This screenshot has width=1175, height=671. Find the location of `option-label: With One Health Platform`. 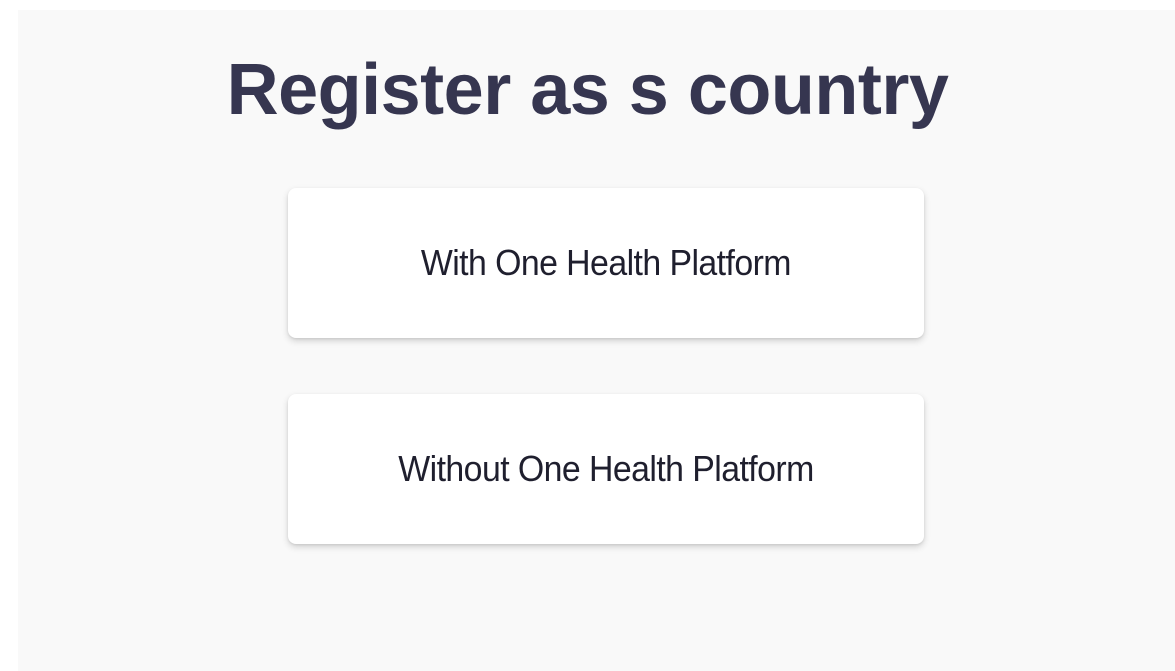

option-label: With One Health Platform is located at coordinates (606, 262).